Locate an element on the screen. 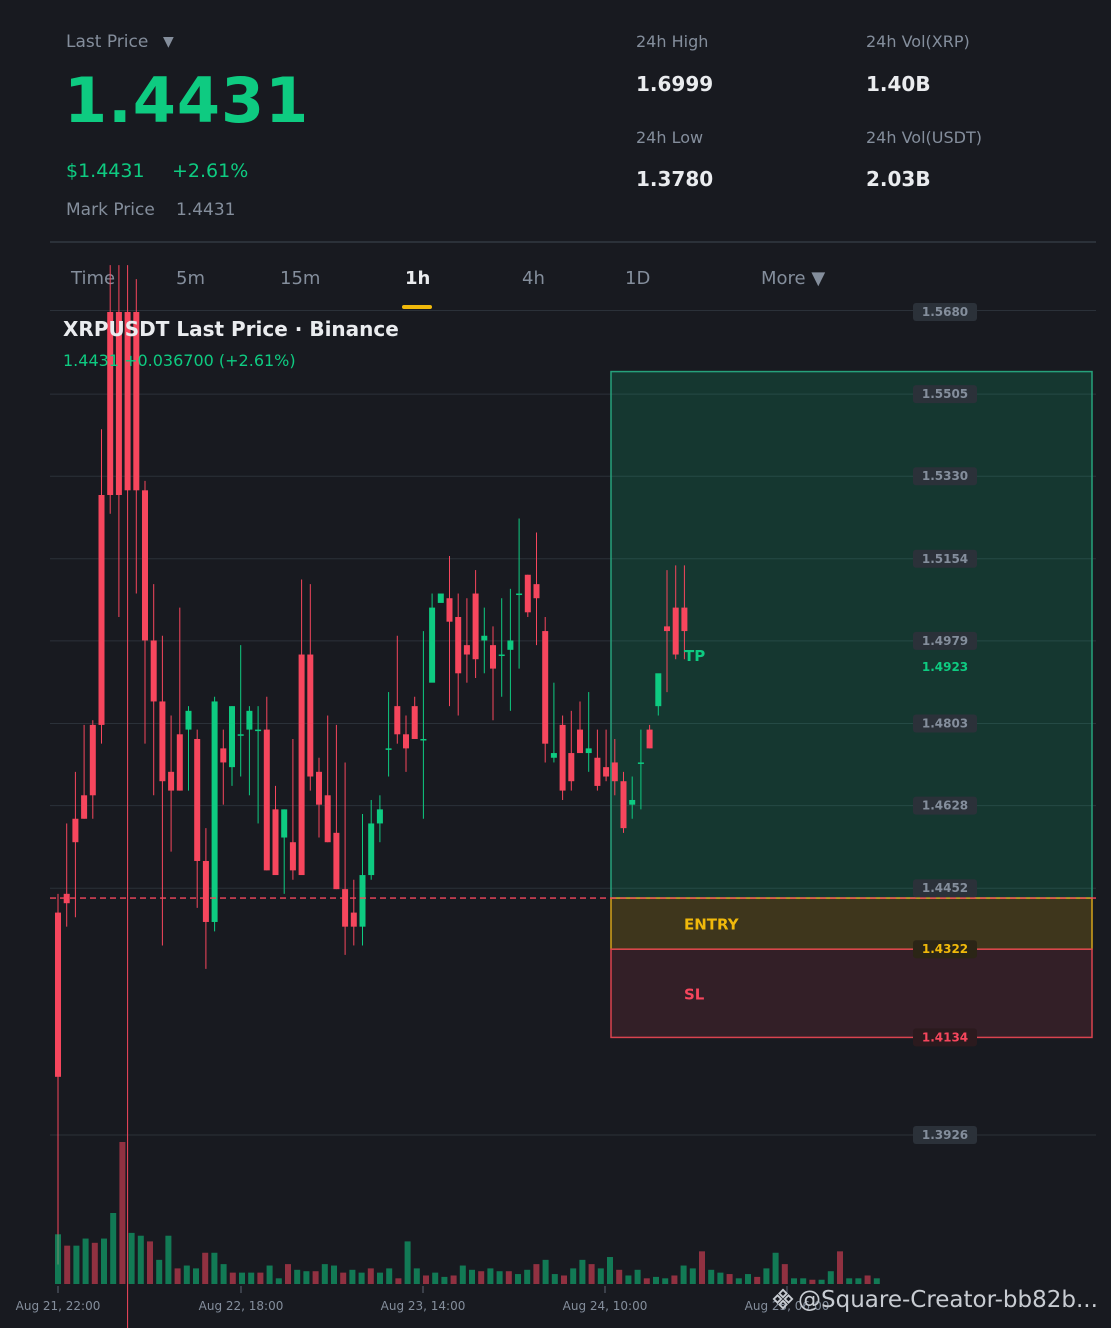 This screenshot has width=1111, height=1328. binance-logo-icon is located at coordinates (783, 1299).